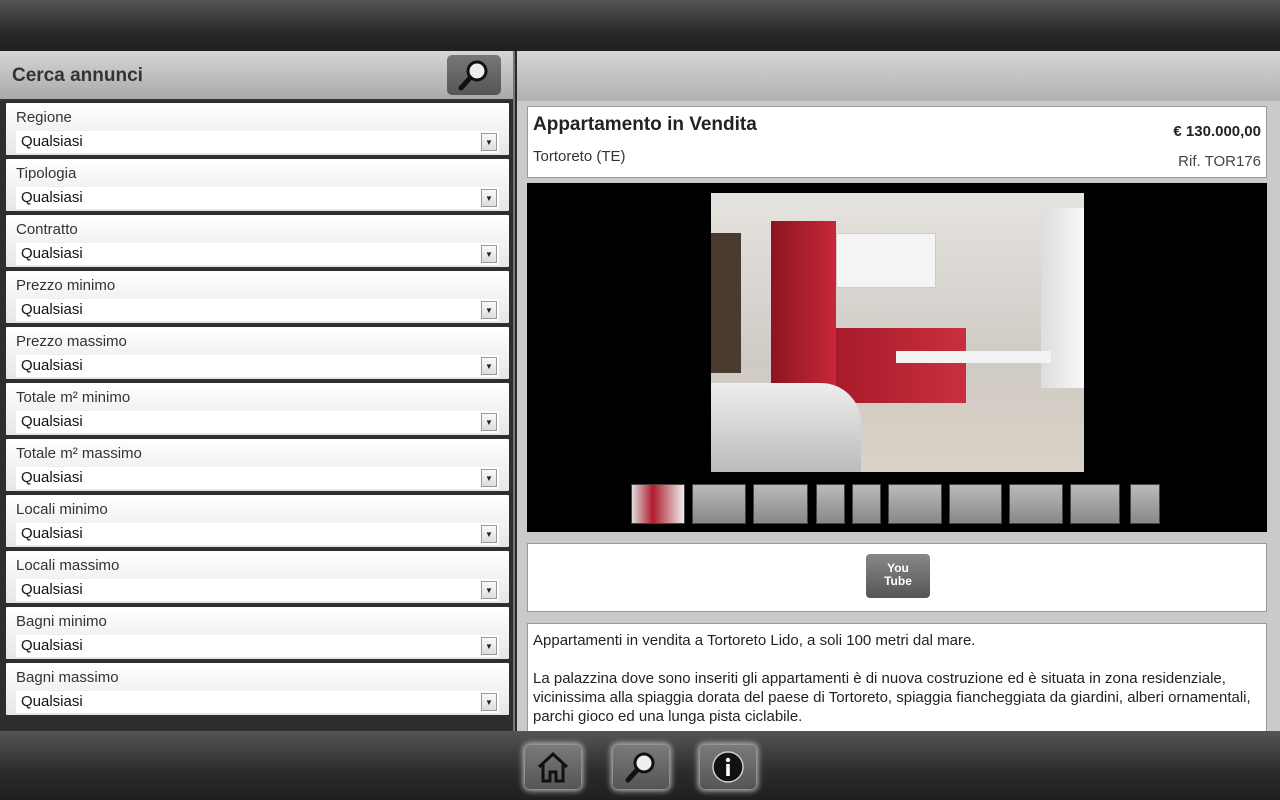 Image resolution: width=1280 pixels, height=800 pixels. Describe the element at coordinates (898, 76) in the screenshot. I see `listing-header` at that location.